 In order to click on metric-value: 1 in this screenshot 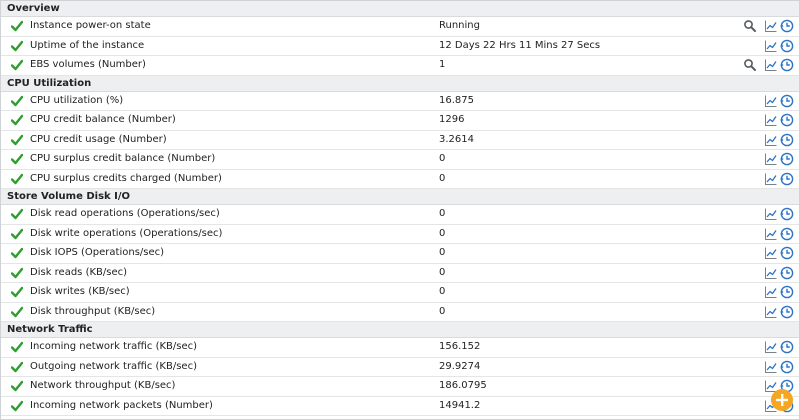, I will do `click(442, 64)`.